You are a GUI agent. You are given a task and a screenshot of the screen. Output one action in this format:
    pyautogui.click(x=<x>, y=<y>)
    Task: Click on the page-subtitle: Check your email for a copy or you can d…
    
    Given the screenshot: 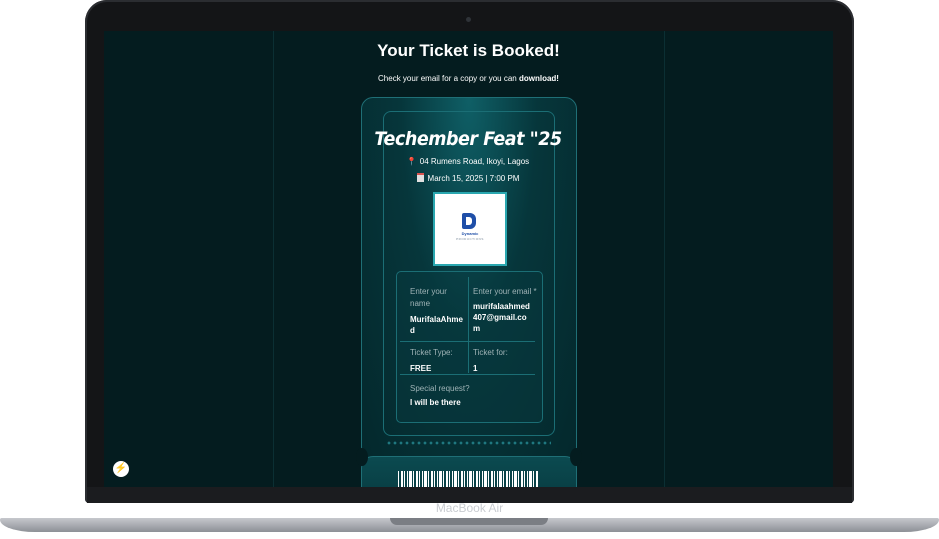 What is the action you would take?
    pyautogui.click(x=468, y=78)
    